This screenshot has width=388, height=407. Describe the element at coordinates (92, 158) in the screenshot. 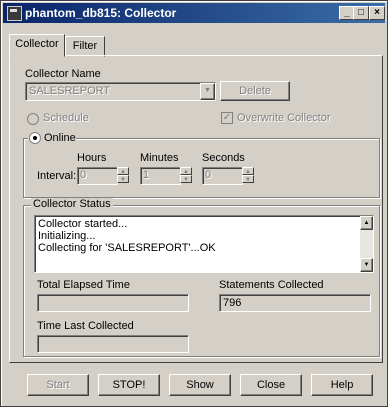

I see `hours-label: Hours` at that location.